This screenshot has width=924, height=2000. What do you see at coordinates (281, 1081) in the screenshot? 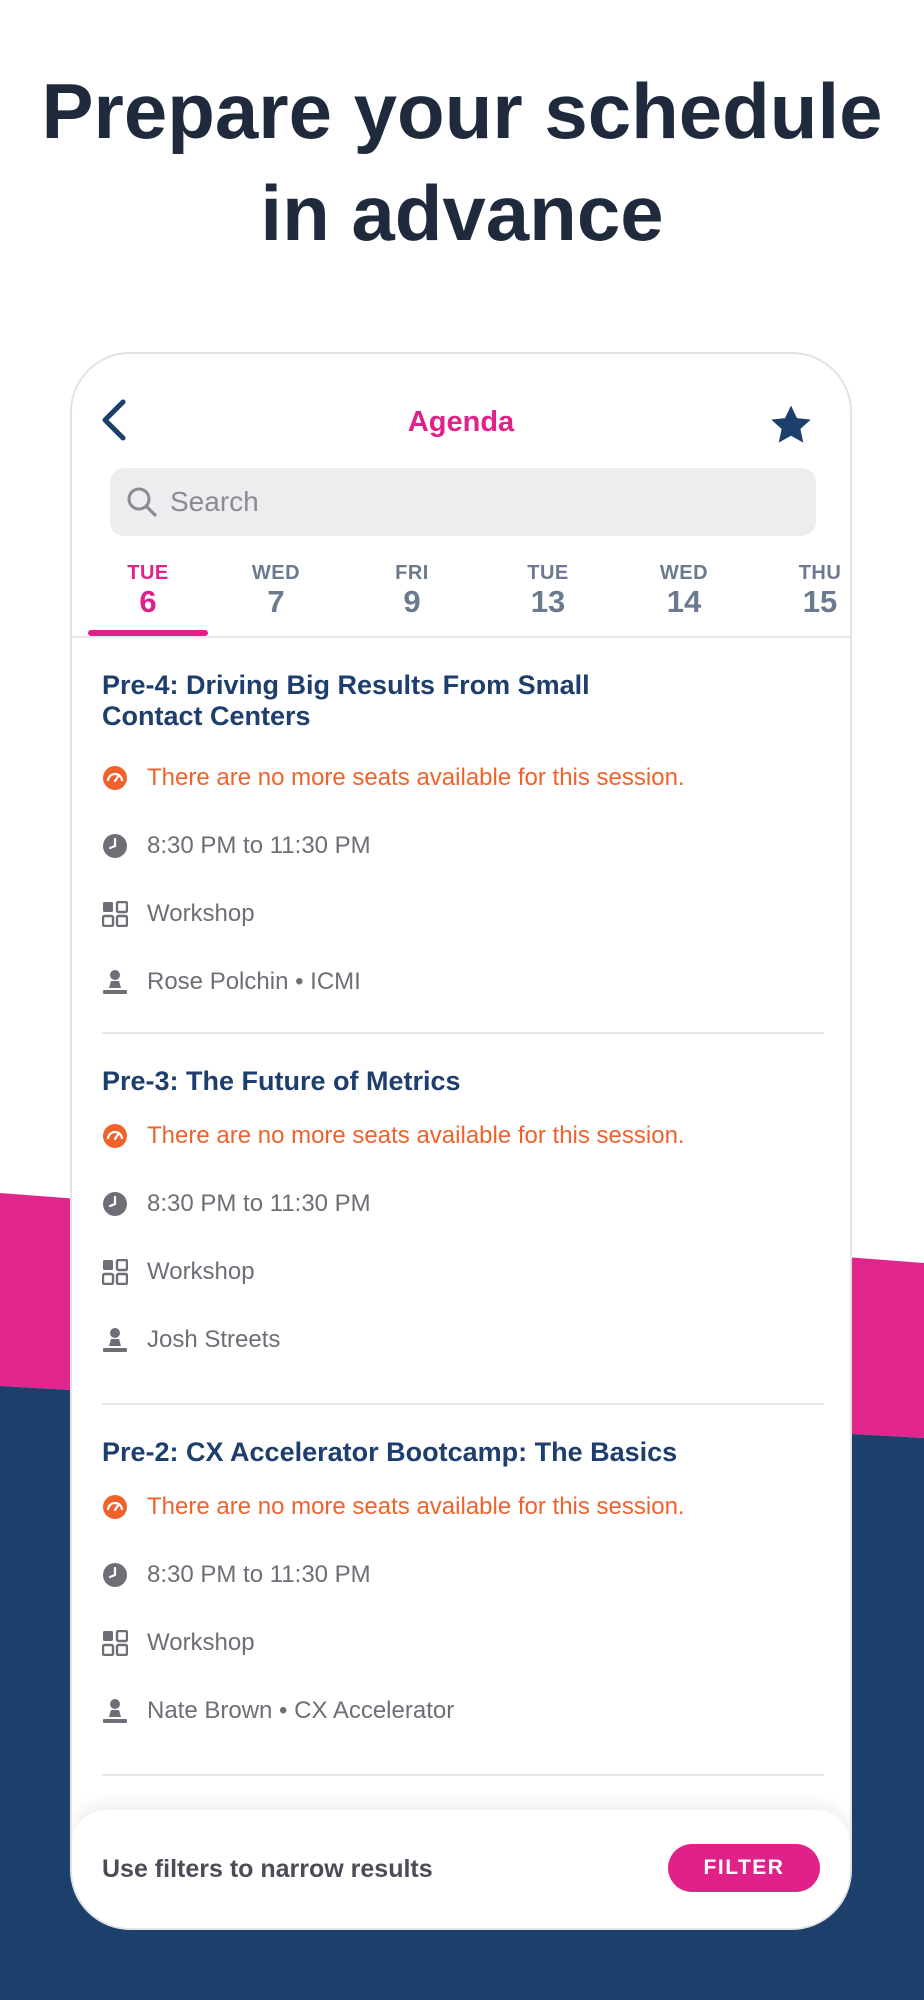
I see `session-title: Pre-3: The Future of Metrics` at bounding box center [281, 1081].